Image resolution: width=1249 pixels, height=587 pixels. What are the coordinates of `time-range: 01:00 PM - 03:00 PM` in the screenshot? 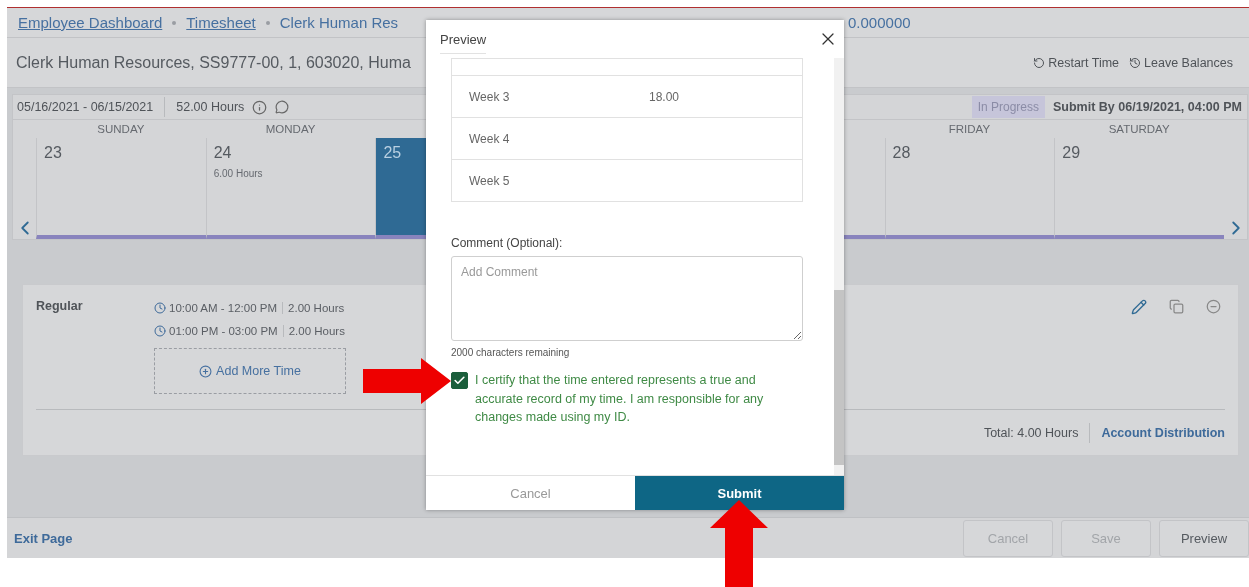 It's located at (226, 331).